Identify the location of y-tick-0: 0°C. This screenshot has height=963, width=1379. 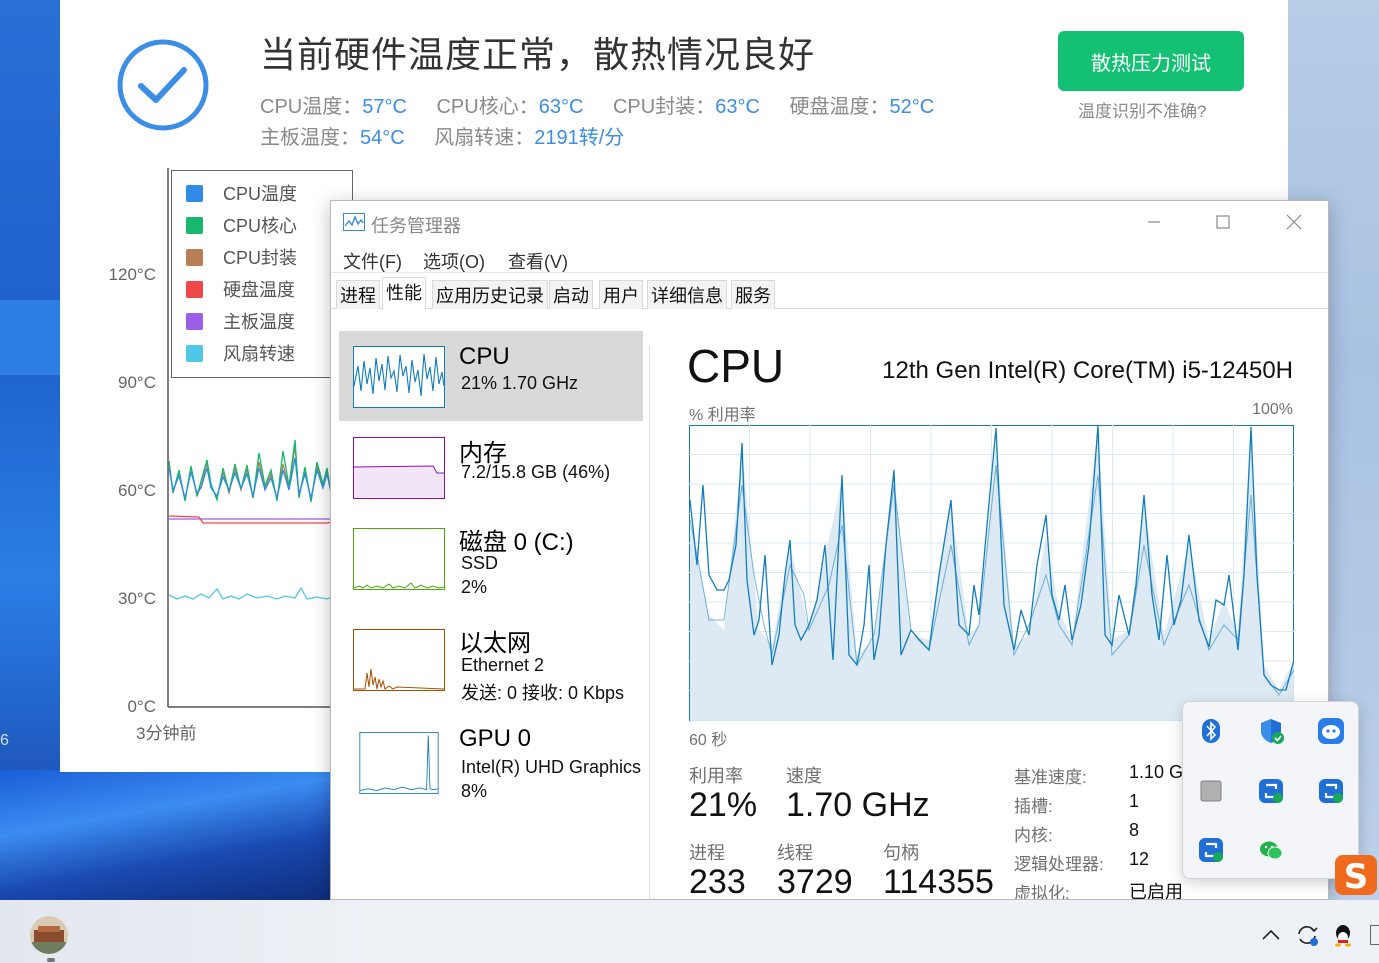
(141, 706).